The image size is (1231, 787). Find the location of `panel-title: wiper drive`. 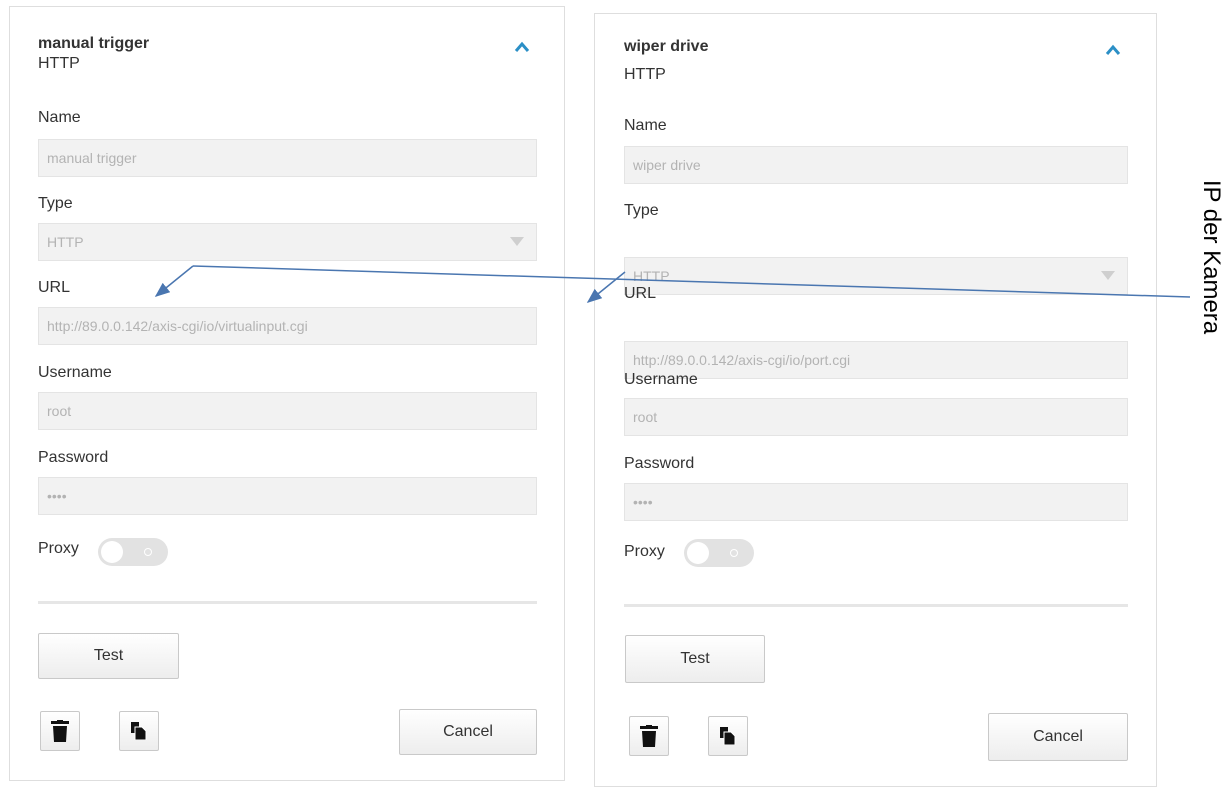

panel-title: wiper drive is located at coordinates (666, 46).